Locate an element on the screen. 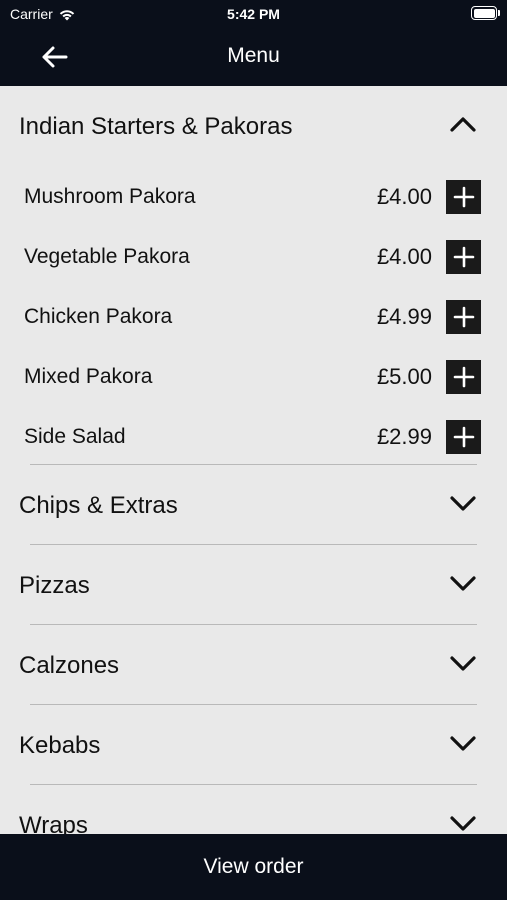  item-price: £5.00 is located at coordinates (404, 376).